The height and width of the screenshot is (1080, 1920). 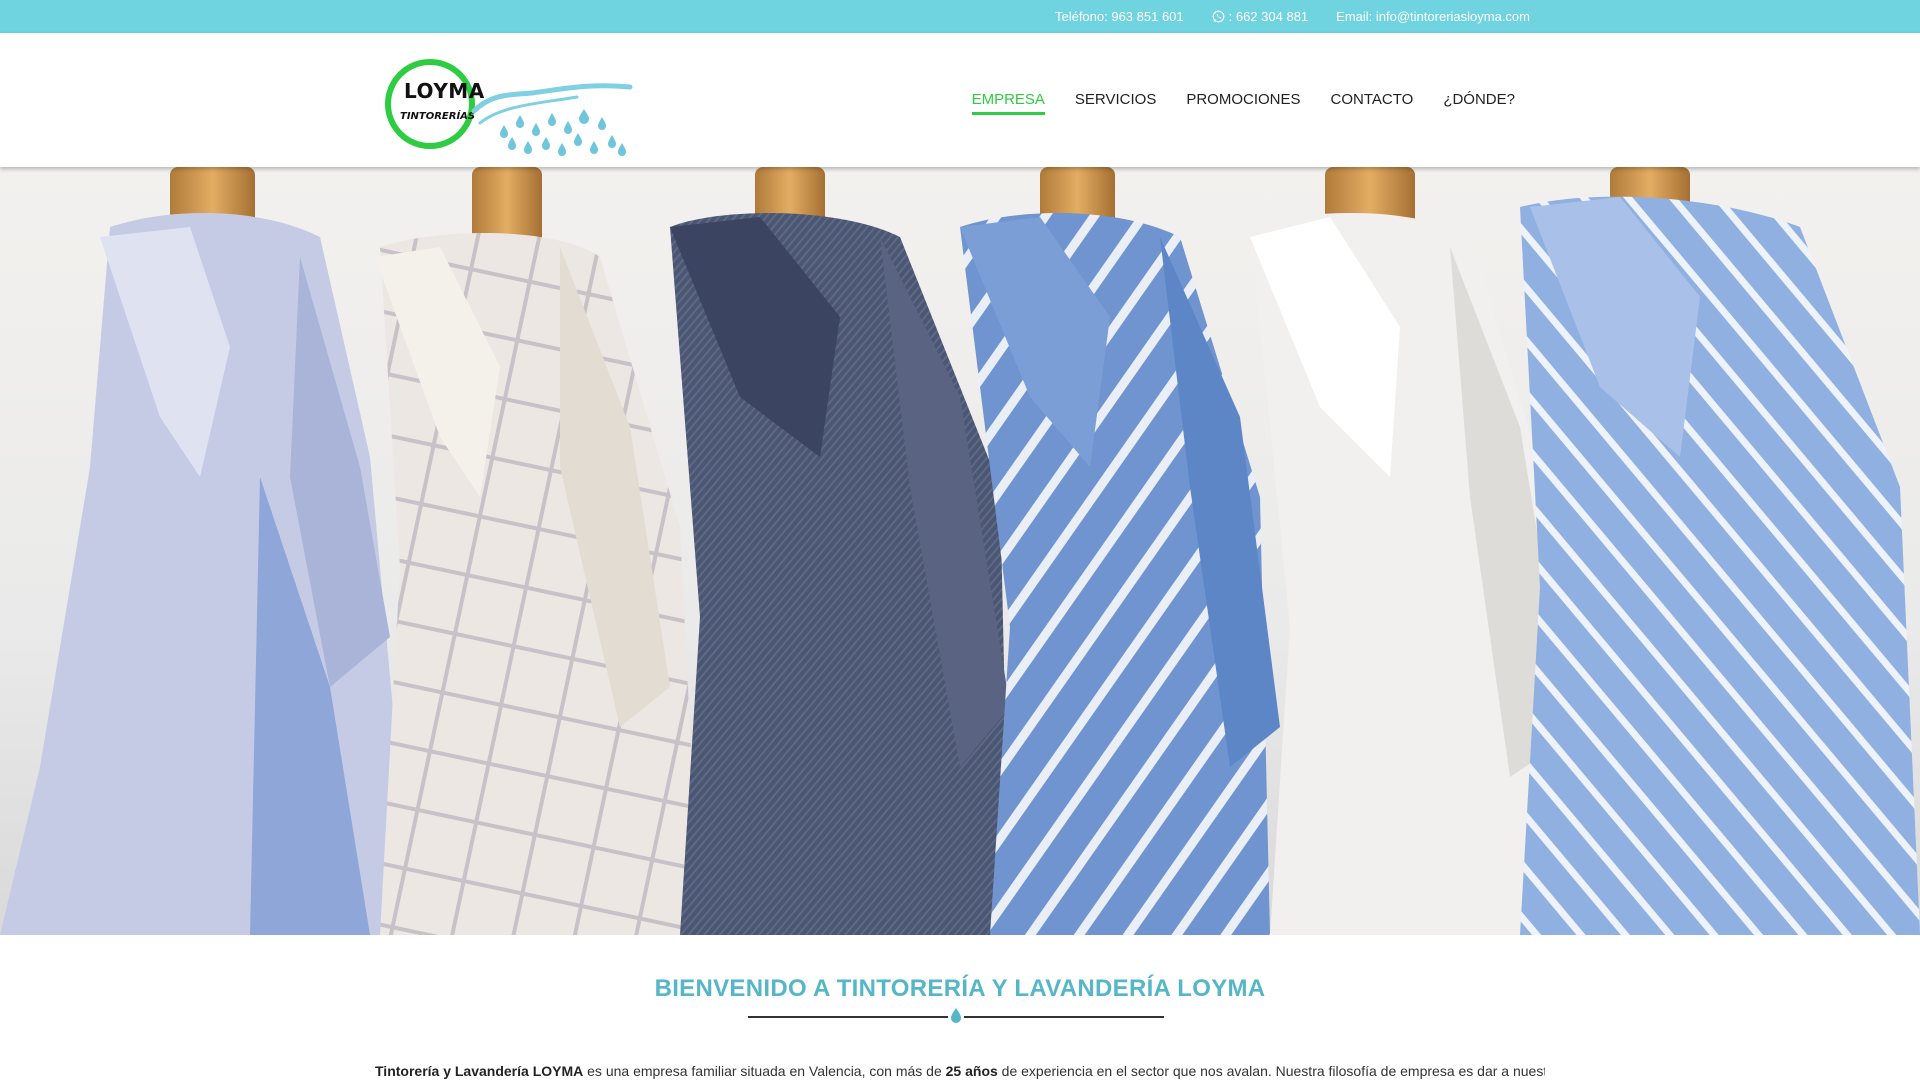 I want to click on phone-contact: Teléfono: 963 851 601, so click(x=1119, y=16).